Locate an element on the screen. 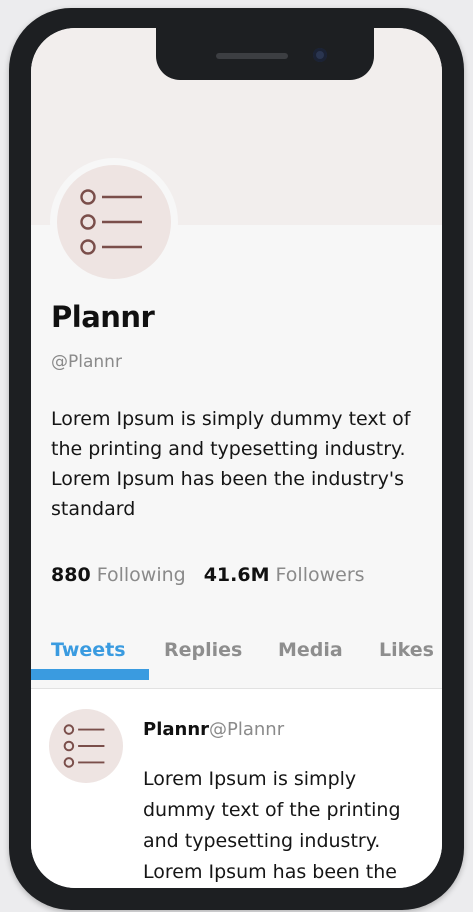  following-stat: 880 Following is located at coordinates (118, 575).